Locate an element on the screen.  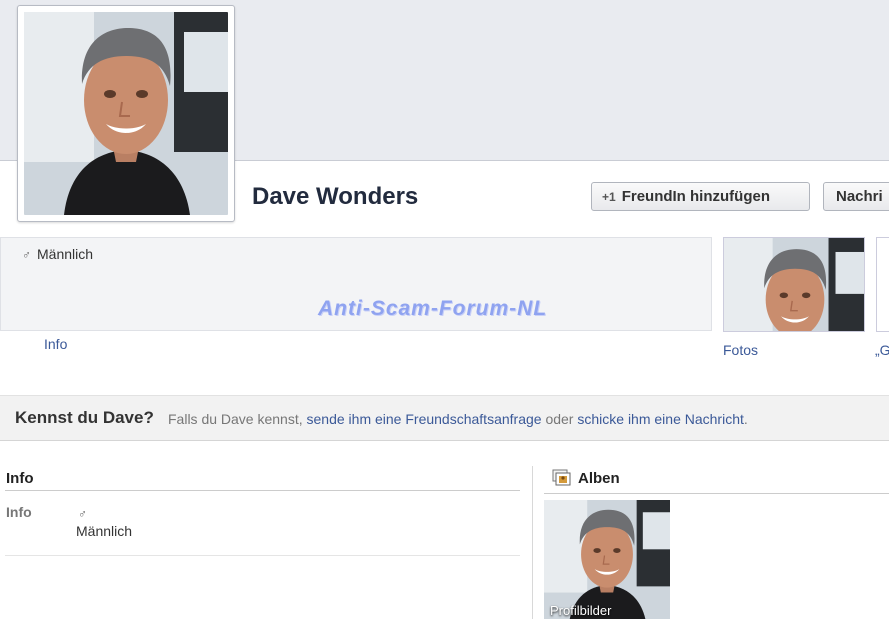
info-gender-value: Männlich is located at coordinates (104, 531).